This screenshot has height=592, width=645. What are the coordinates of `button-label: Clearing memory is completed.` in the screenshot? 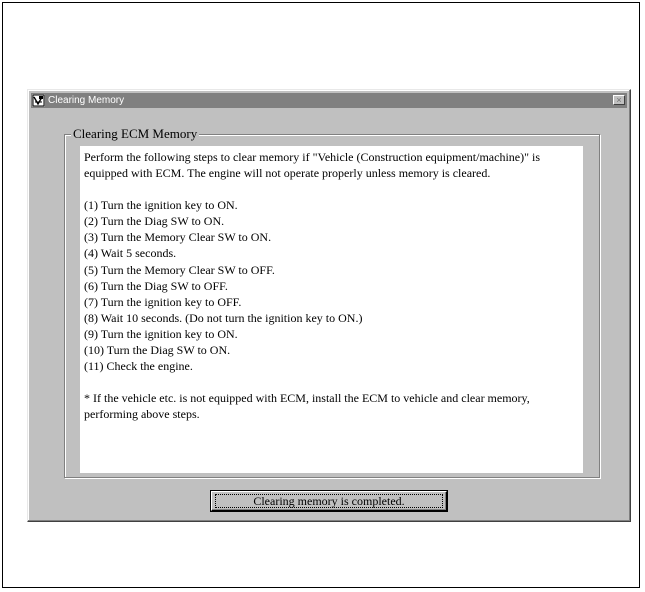 It's located at (329, 501).